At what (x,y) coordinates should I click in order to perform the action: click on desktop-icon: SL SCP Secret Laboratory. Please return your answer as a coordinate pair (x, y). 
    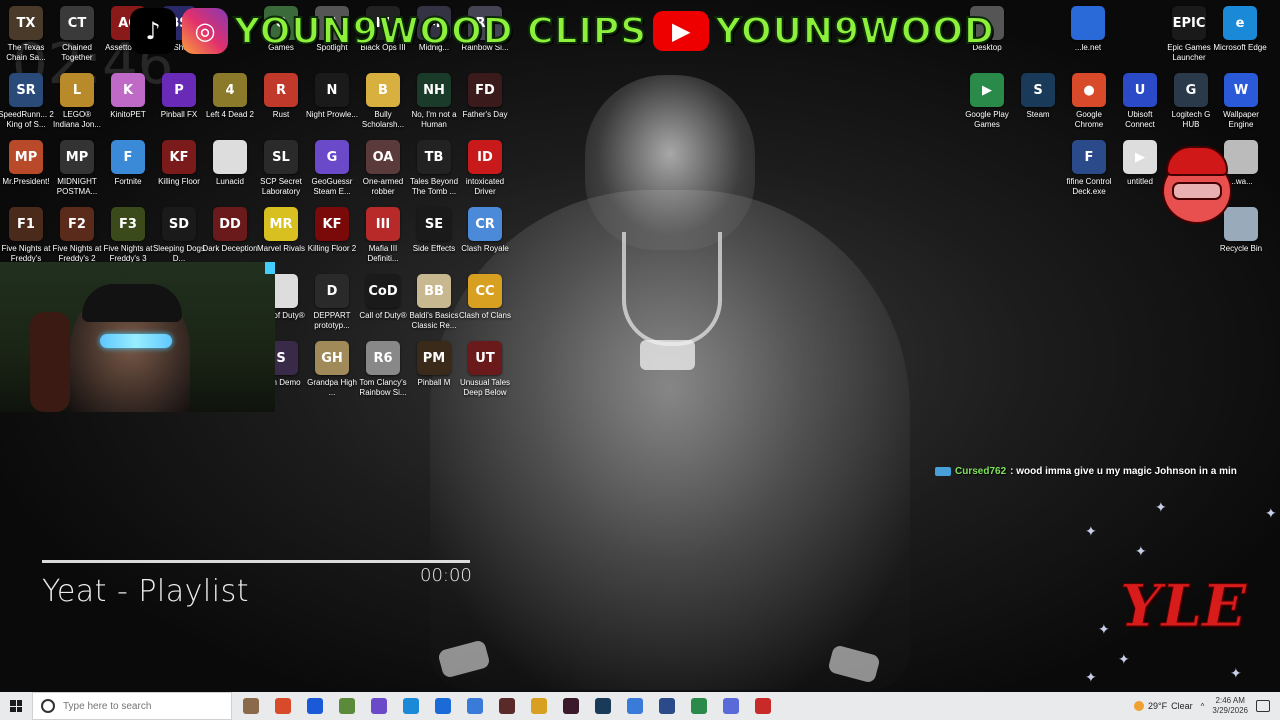
    Looking at the image, I should click on (281, 168).